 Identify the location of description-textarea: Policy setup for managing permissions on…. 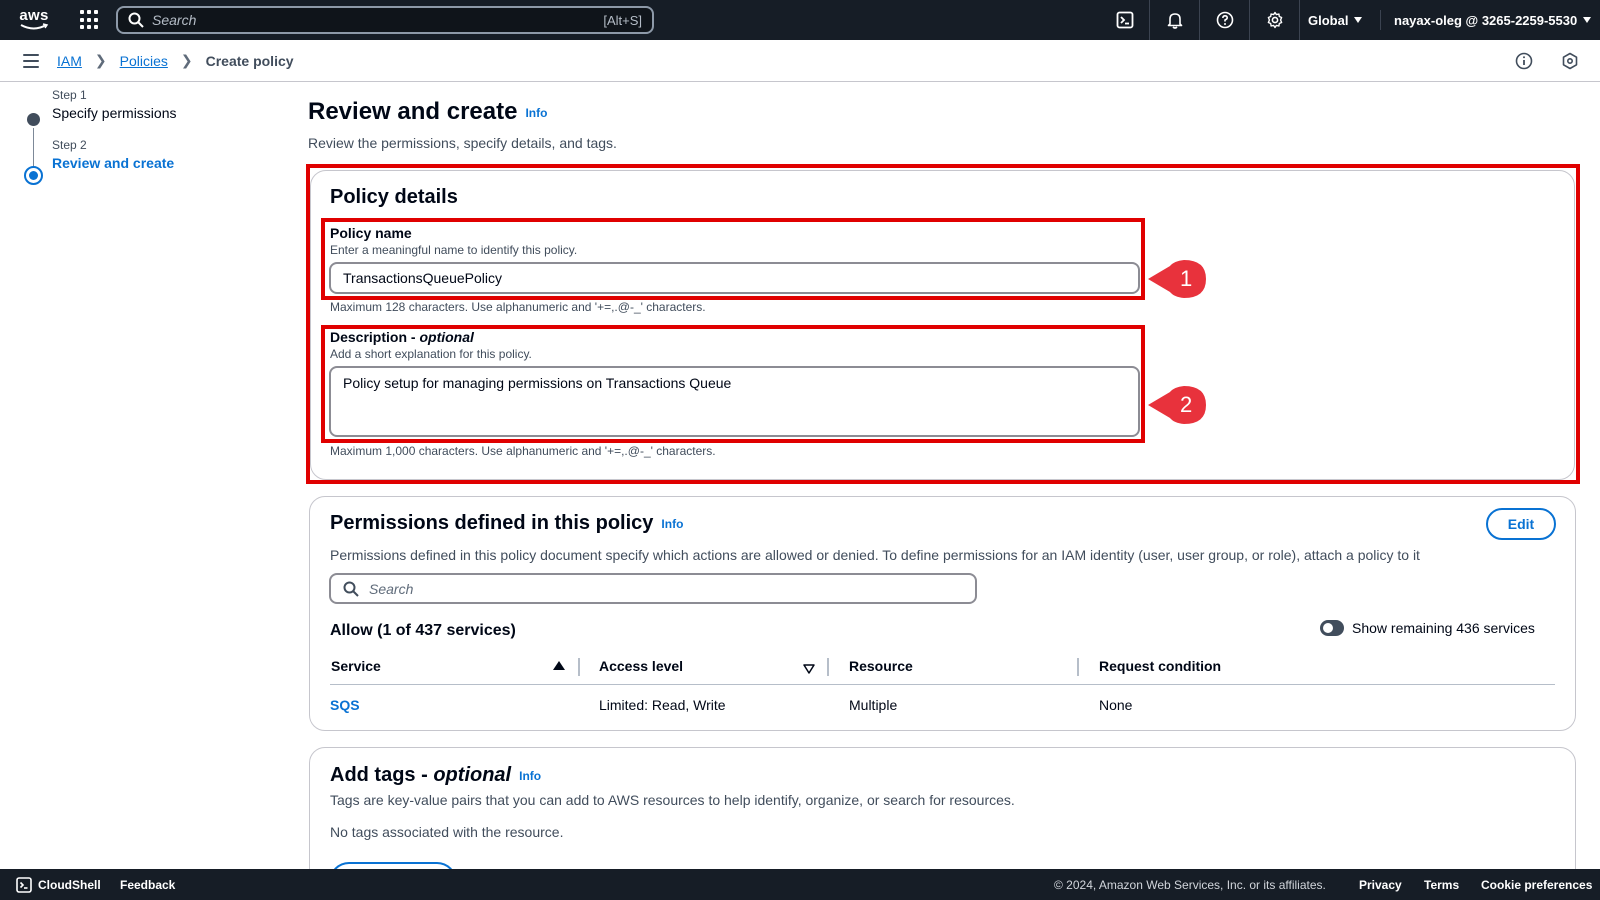
(734, 401).